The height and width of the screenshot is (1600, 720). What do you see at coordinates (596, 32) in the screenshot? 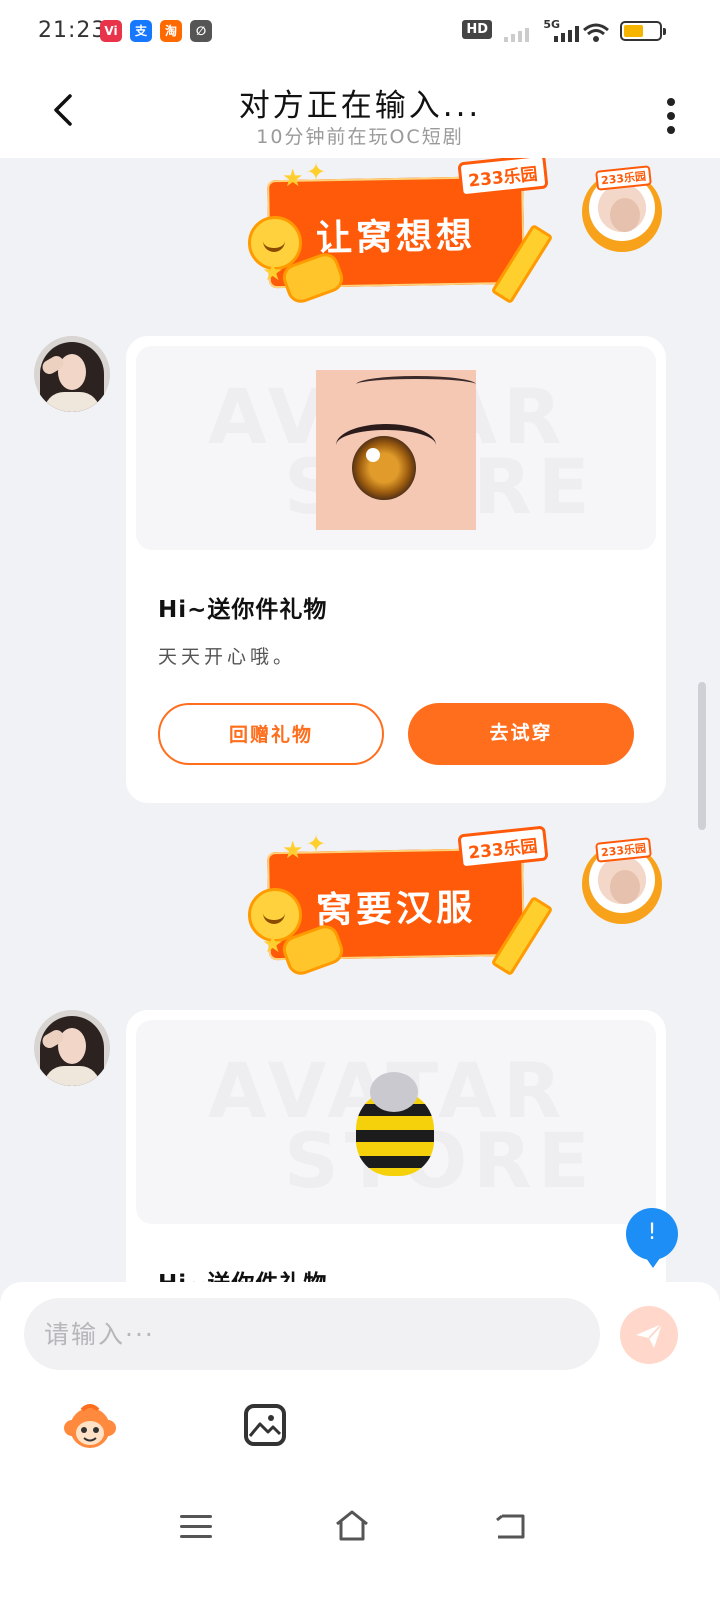
I see `wifi-icon` at bounding box center [596, 32].